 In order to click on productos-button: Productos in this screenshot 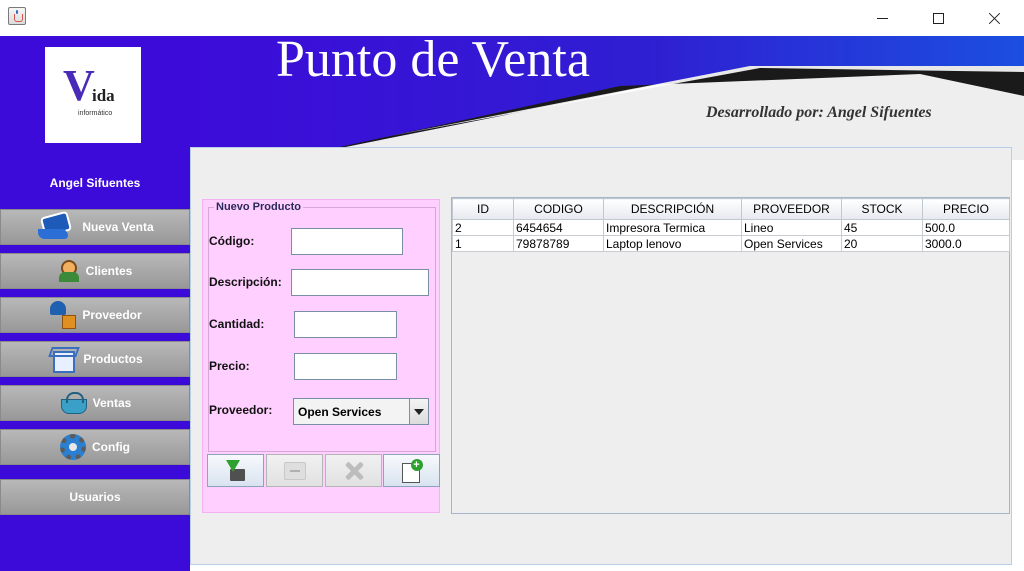, I will do `click(95, 359)`.